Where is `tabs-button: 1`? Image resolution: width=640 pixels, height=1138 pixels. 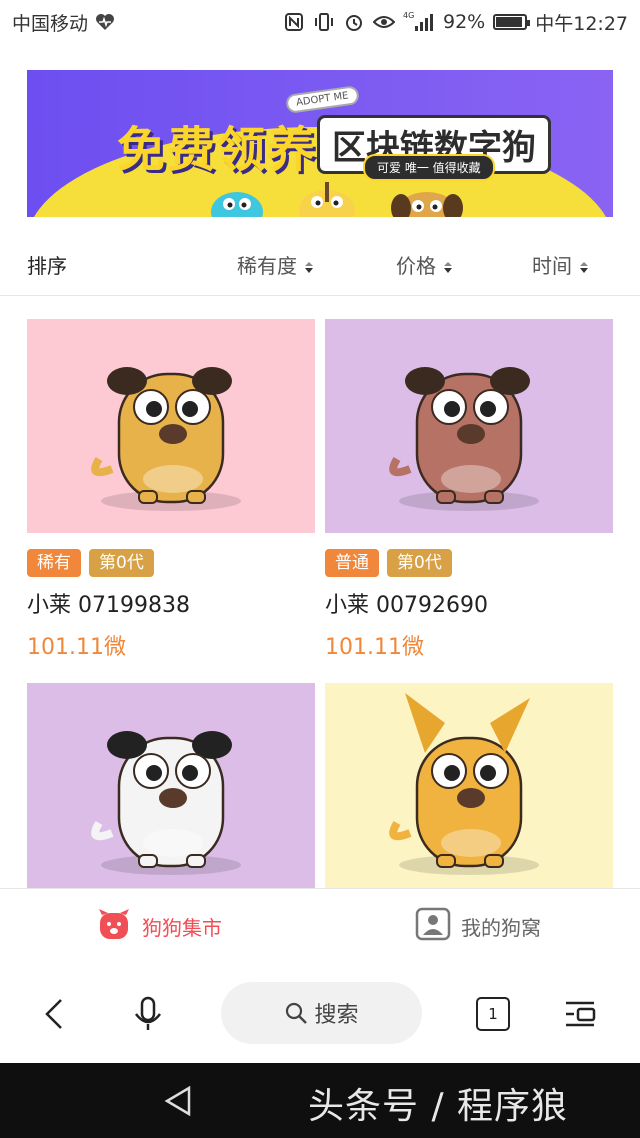 tabs-button: 1 is located at coordinates (493, 1014).